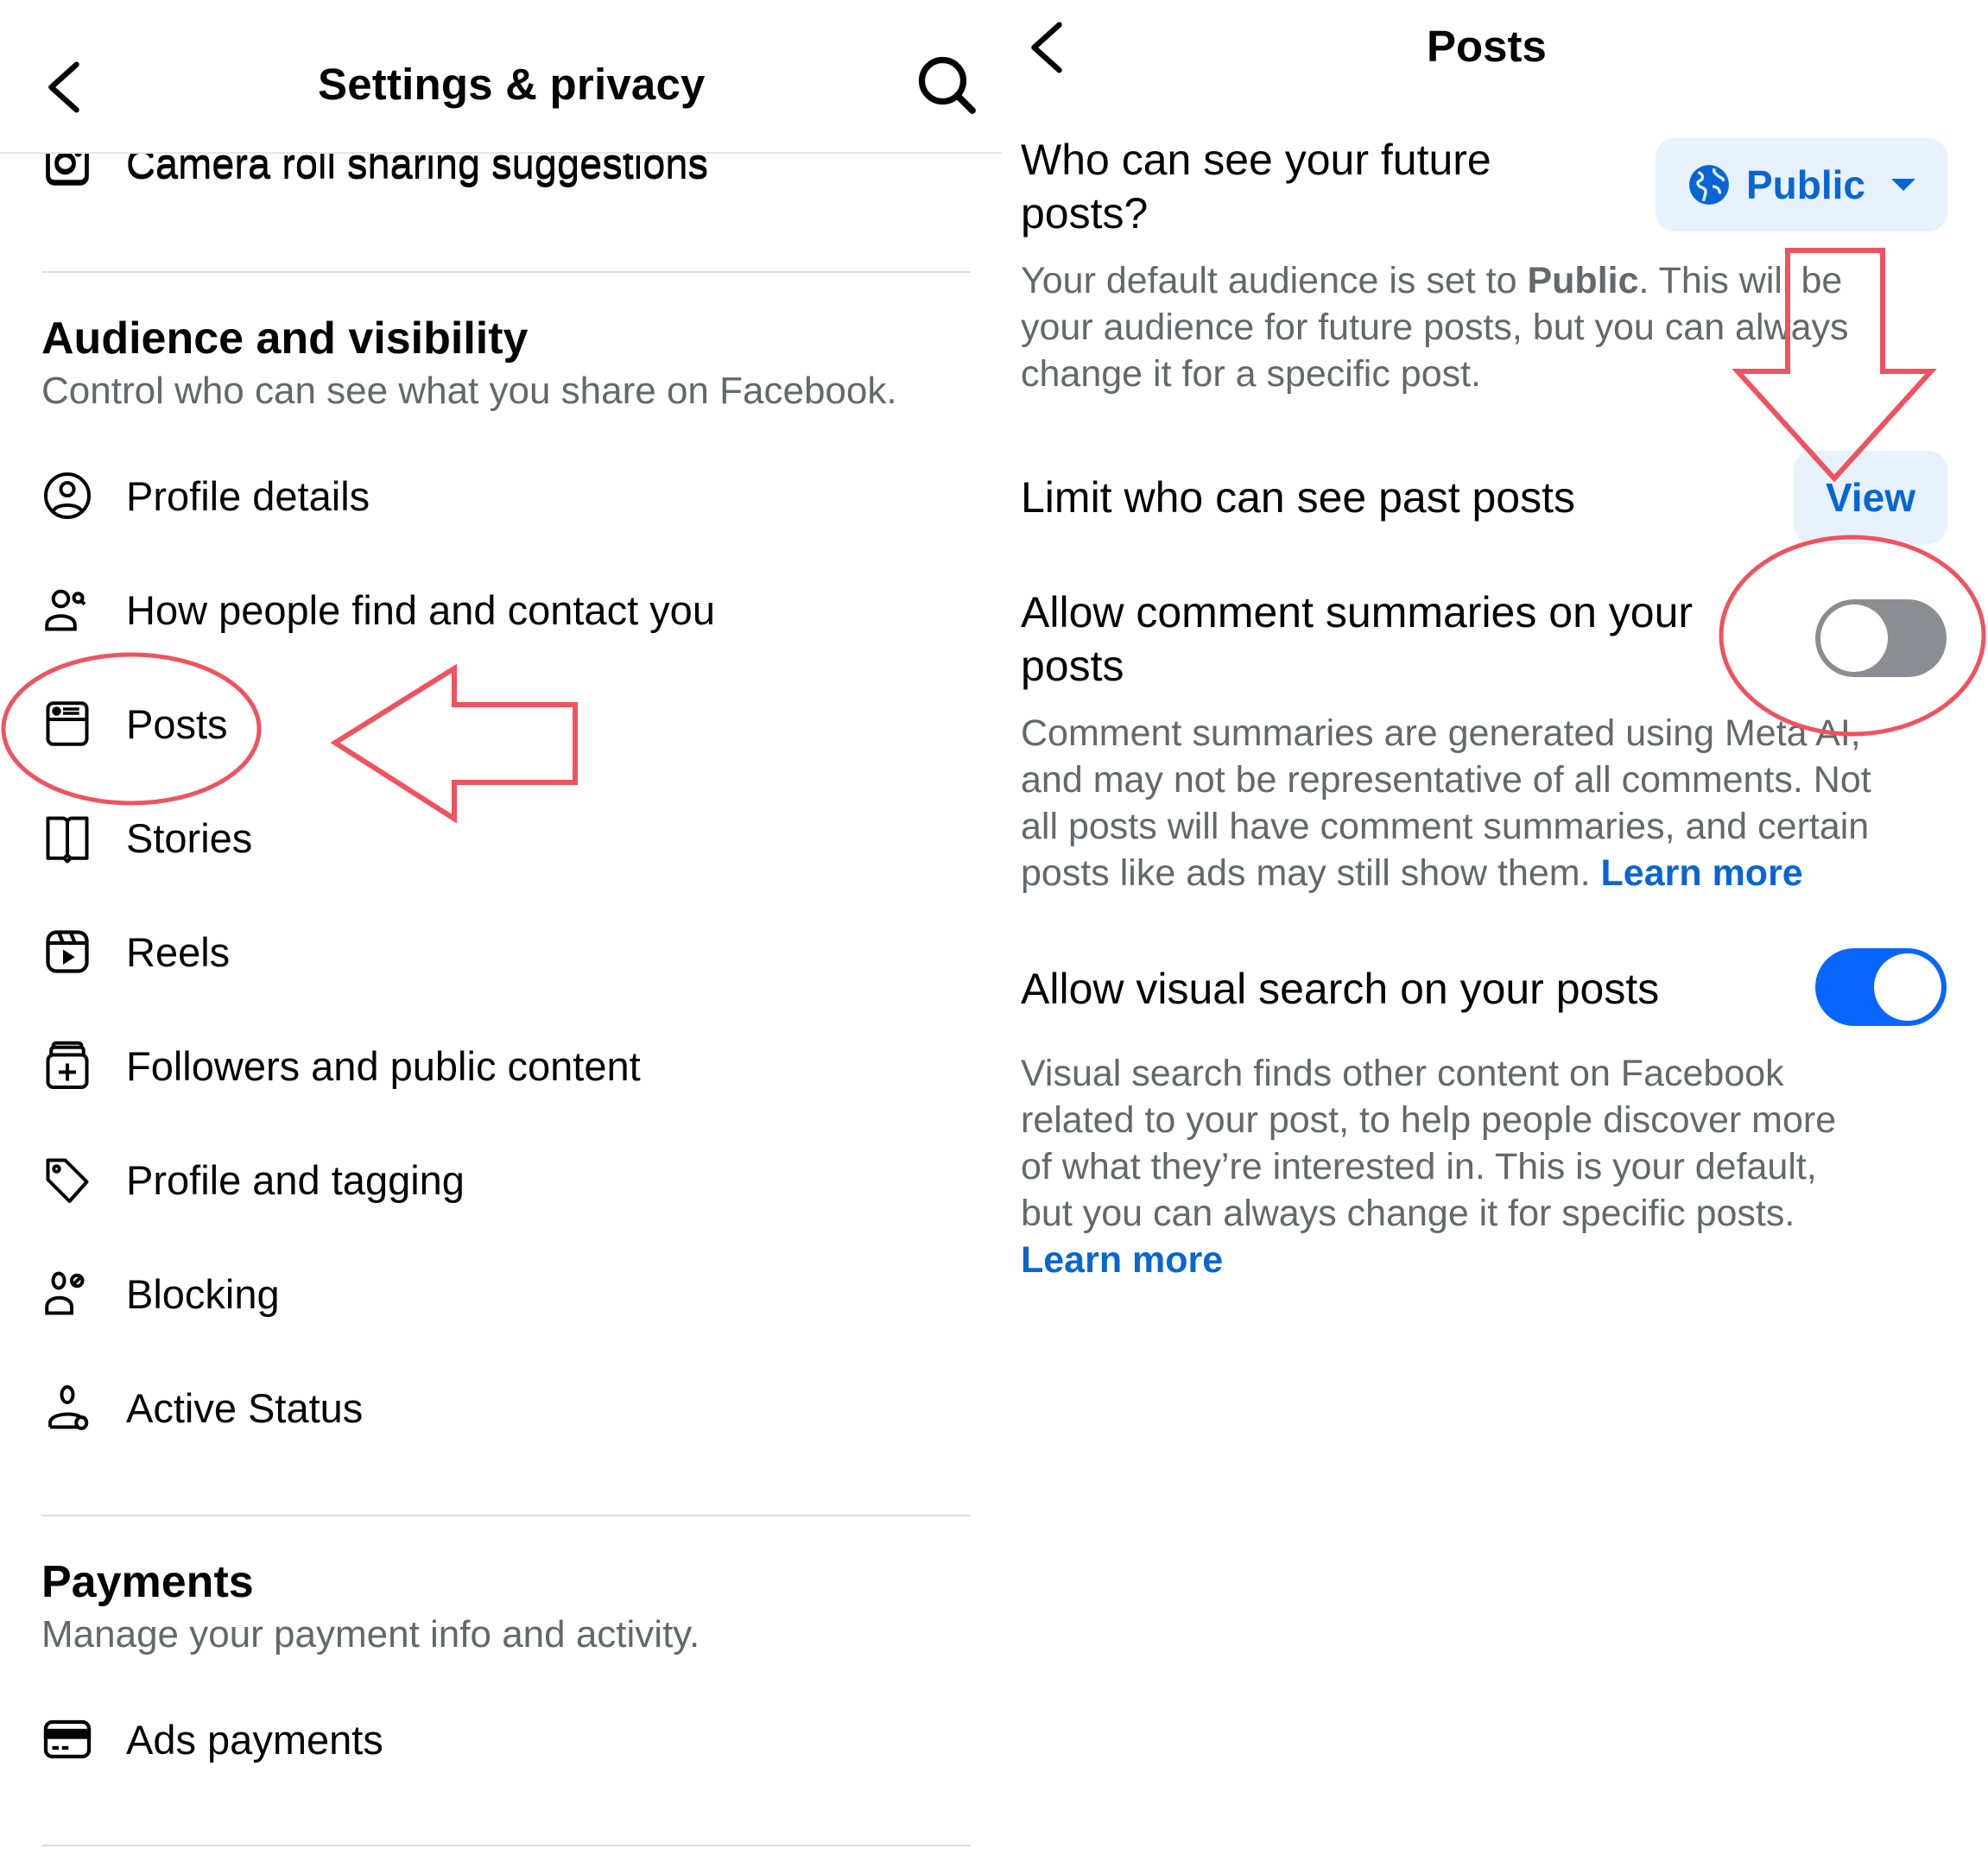 Image resolution: width=1988 pixels, height=1855 pixels. I want to click on heading-line: posts, so click(1072, 666).